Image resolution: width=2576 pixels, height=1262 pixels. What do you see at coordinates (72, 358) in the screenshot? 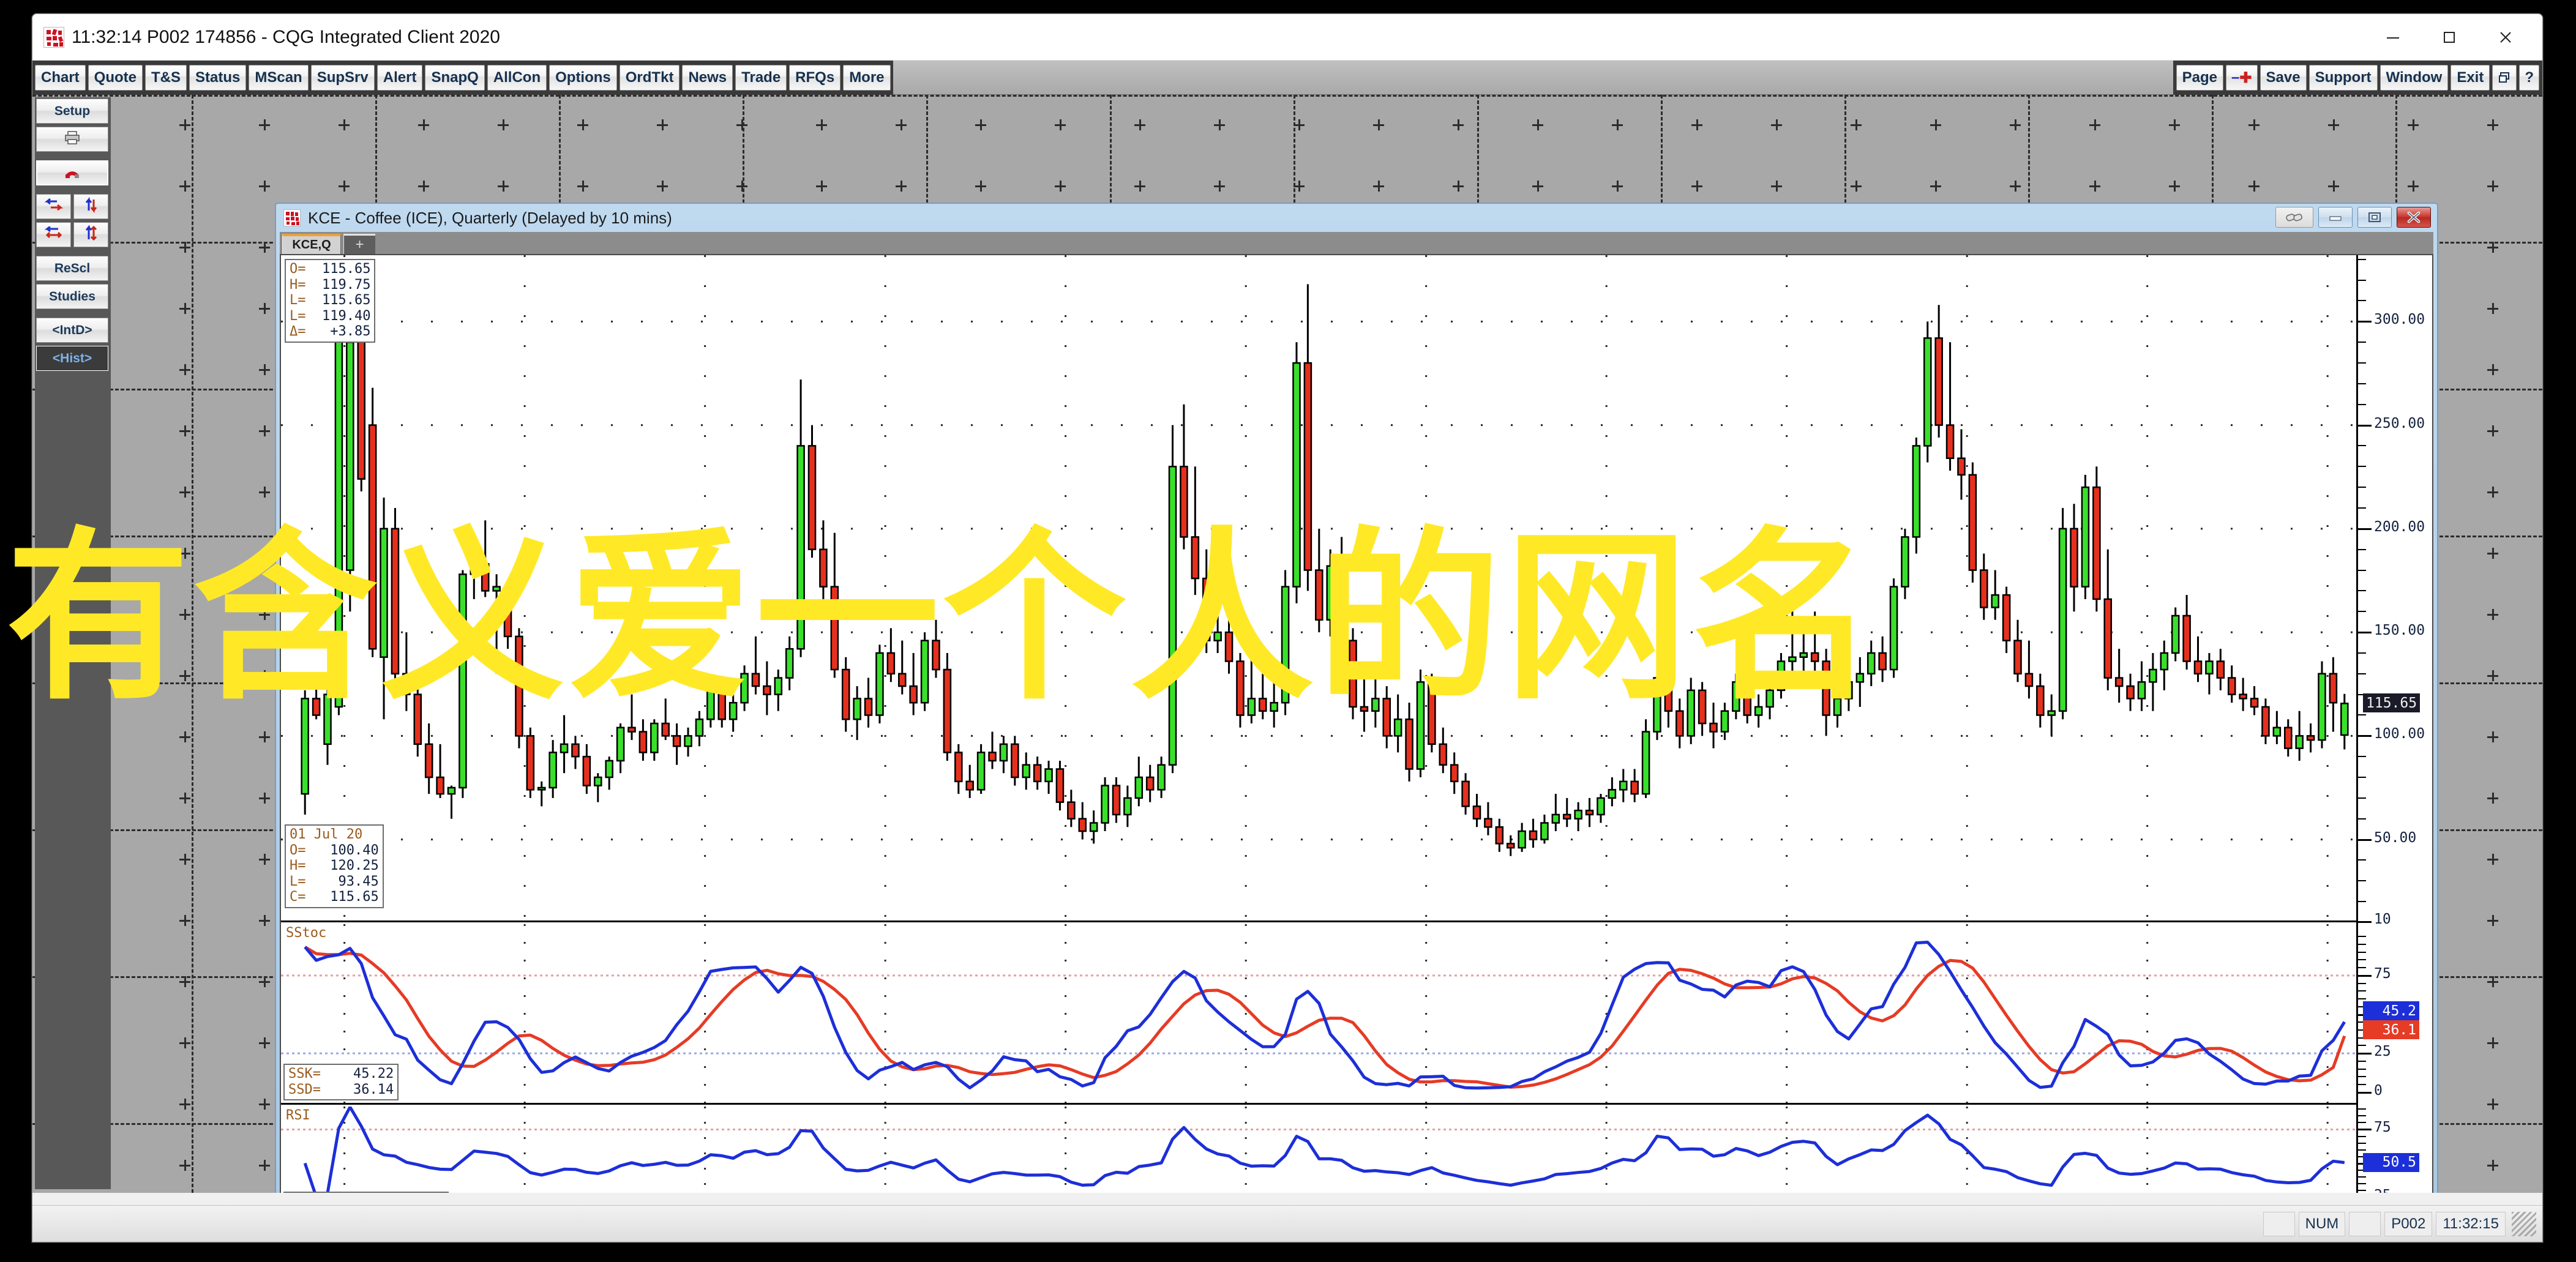
I see `sidebar-item-historical: <Hist>` at bounding box center [72, 358].